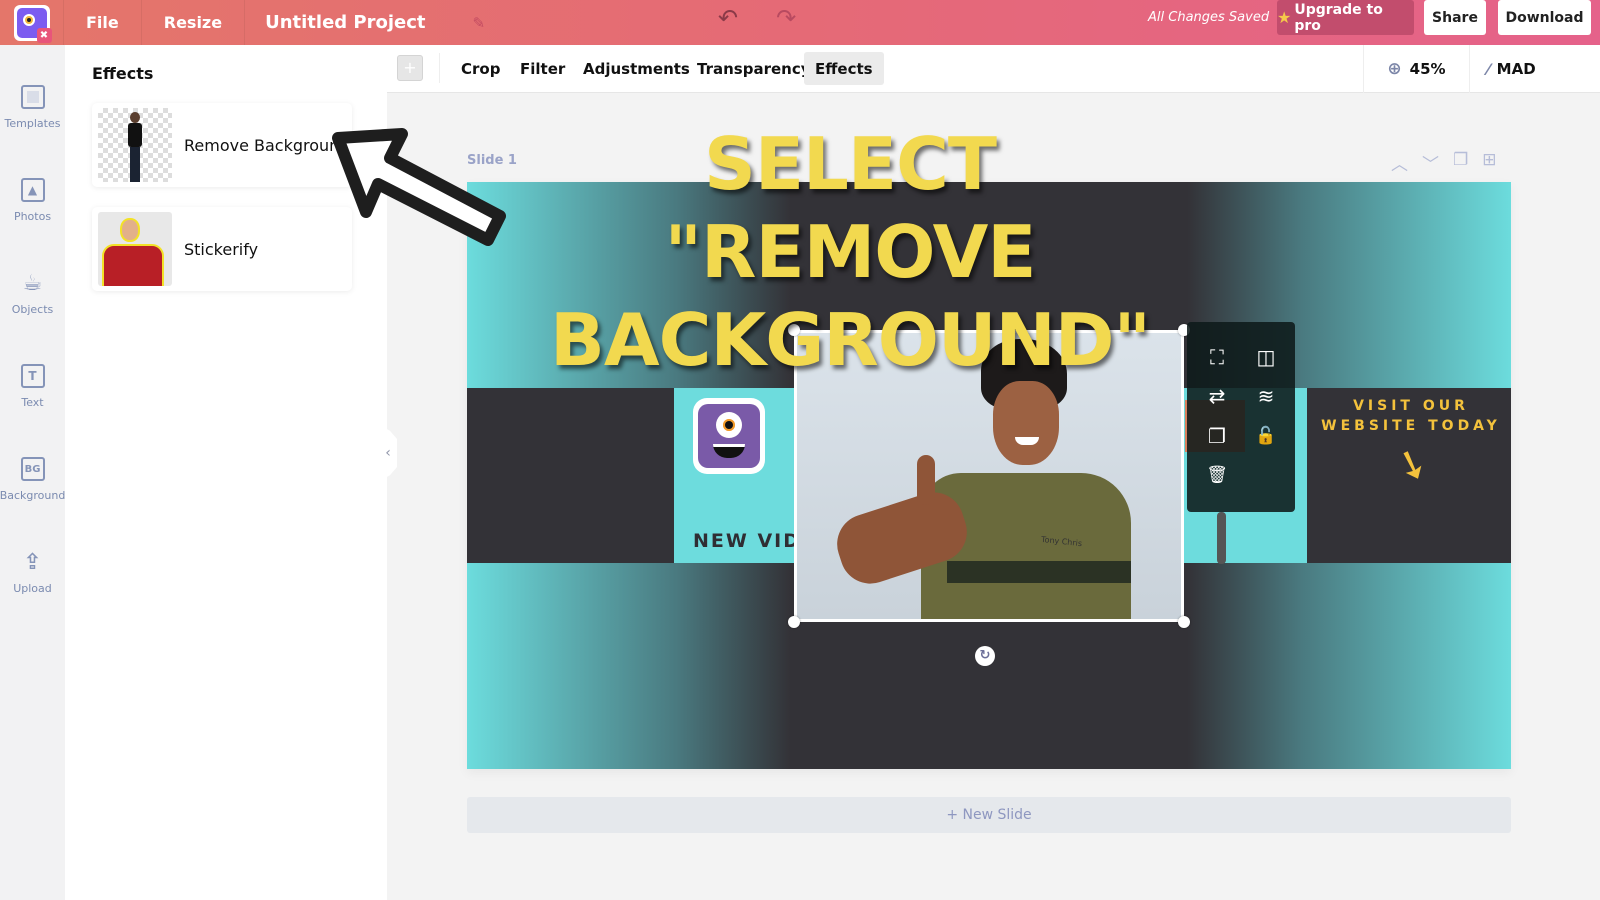 The height and width of the screenshot is (900, 1600). What do you see at coordinates (757, 18) in the screenshot?
I see `history-controls: ↶ ↷` at bounding box center [757, 18].